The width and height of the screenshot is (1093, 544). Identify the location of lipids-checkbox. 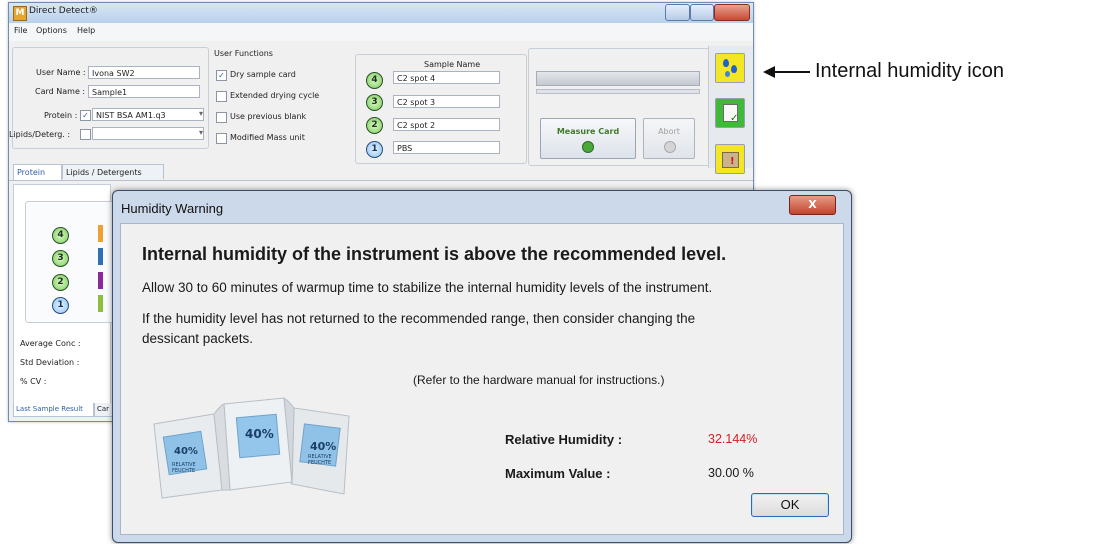
(85, 134).